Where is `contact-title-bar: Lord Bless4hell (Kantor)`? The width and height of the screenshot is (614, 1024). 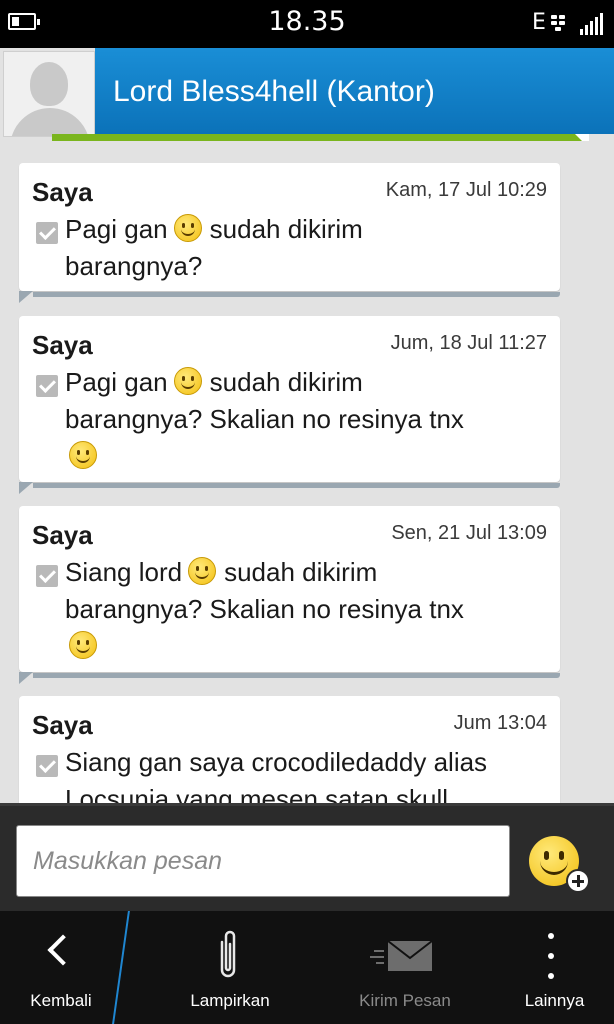
contact-title-bar: Lord Bless4hell (Kantor) is located at coordinates (354, 91).